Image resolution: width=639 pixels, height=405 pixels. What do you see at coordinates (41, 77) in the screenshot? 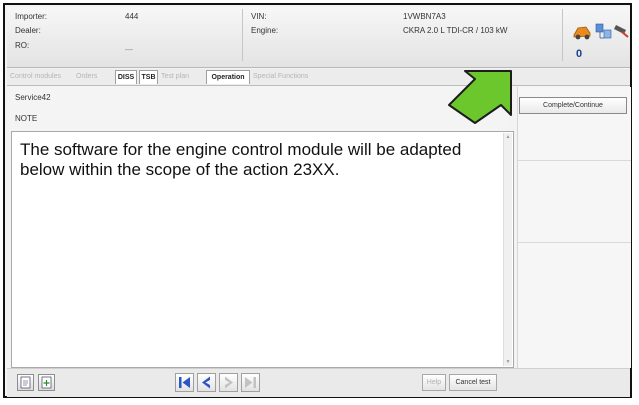
I see `tab-control-modules: Control modules` at bounding box center [41, 77].